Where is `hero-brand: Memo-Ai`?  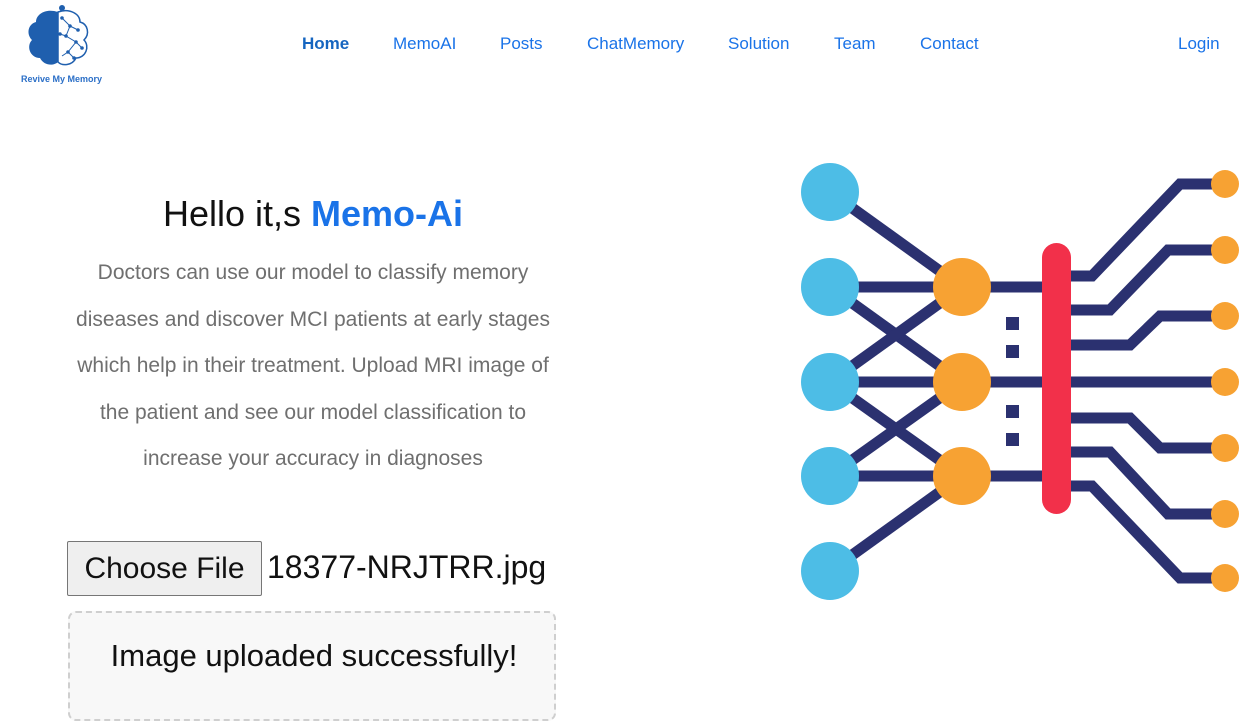
hero-brand: Memo-Ai is located at coordinates (387, 213).